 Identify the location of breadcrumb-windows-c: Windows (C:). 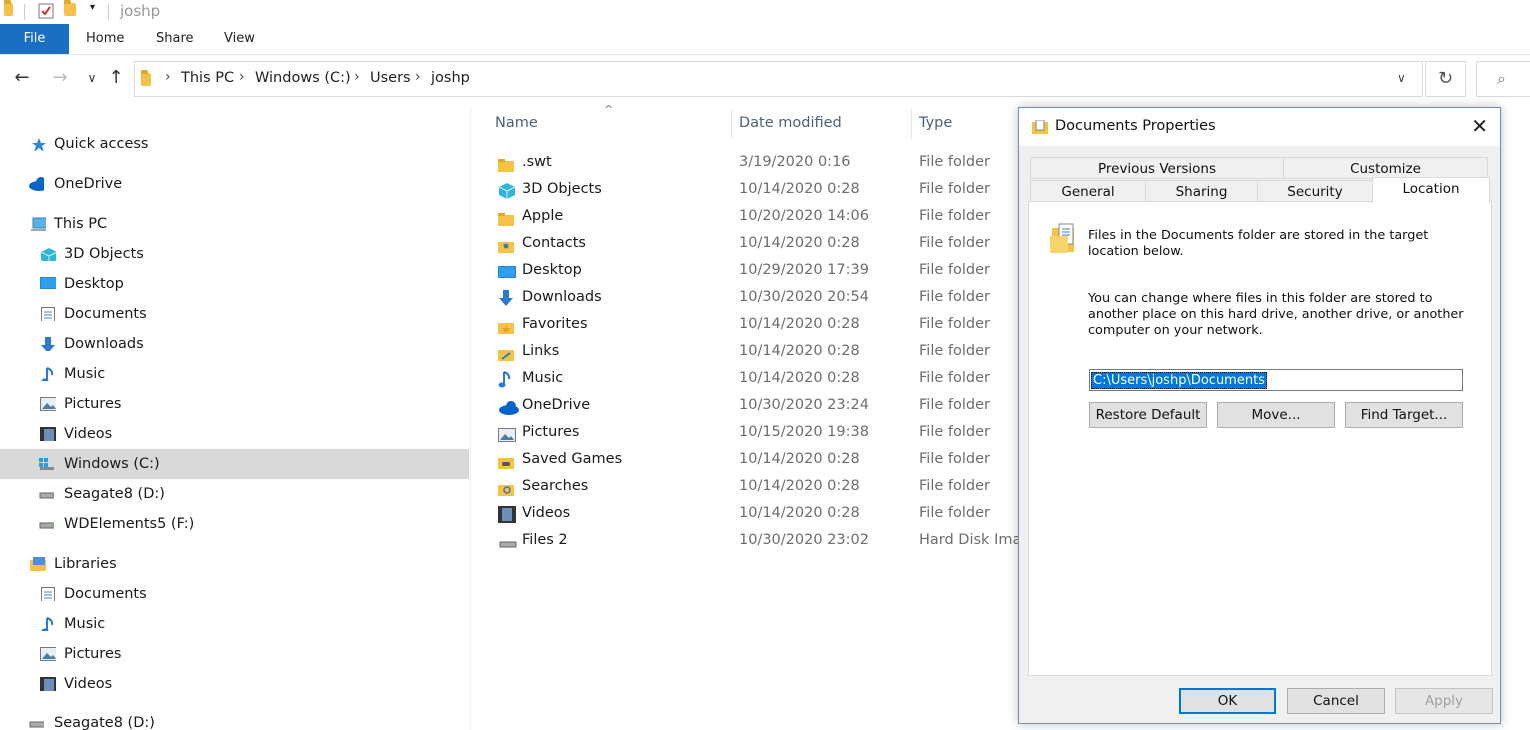
(303, 78).